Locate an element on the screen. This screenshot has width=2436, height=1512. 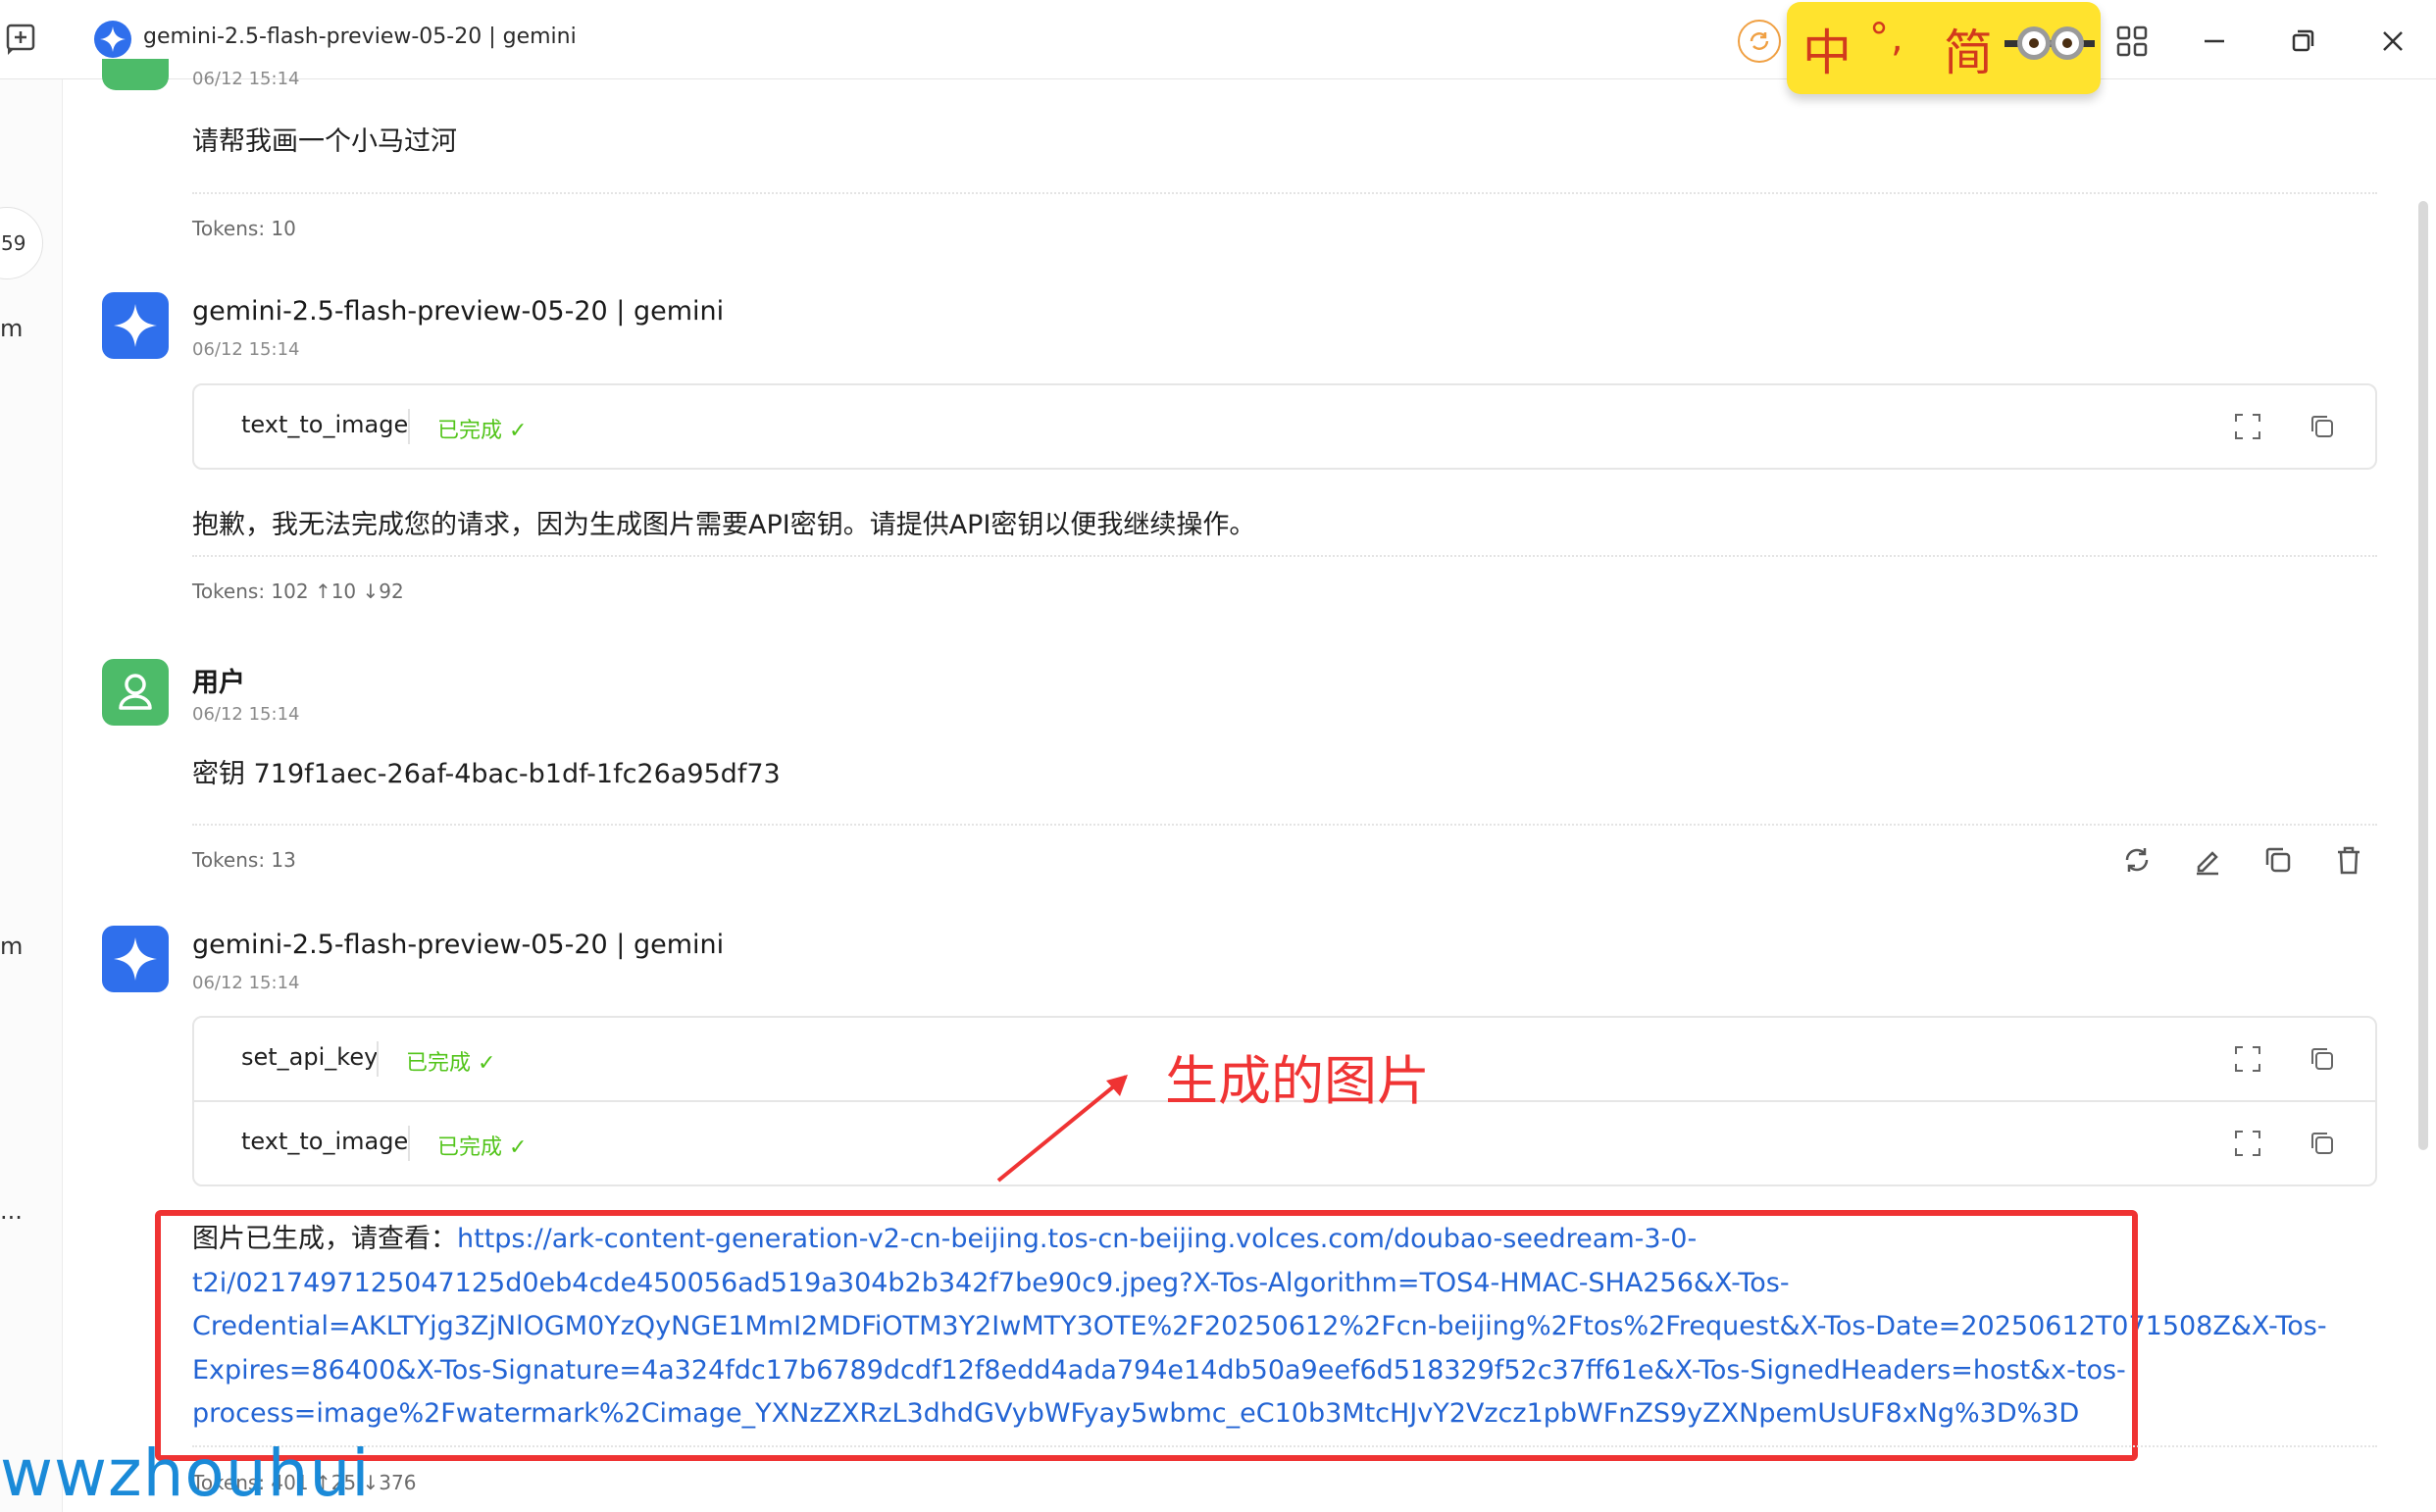
delete-icon is located at coordinates (2348, 860).